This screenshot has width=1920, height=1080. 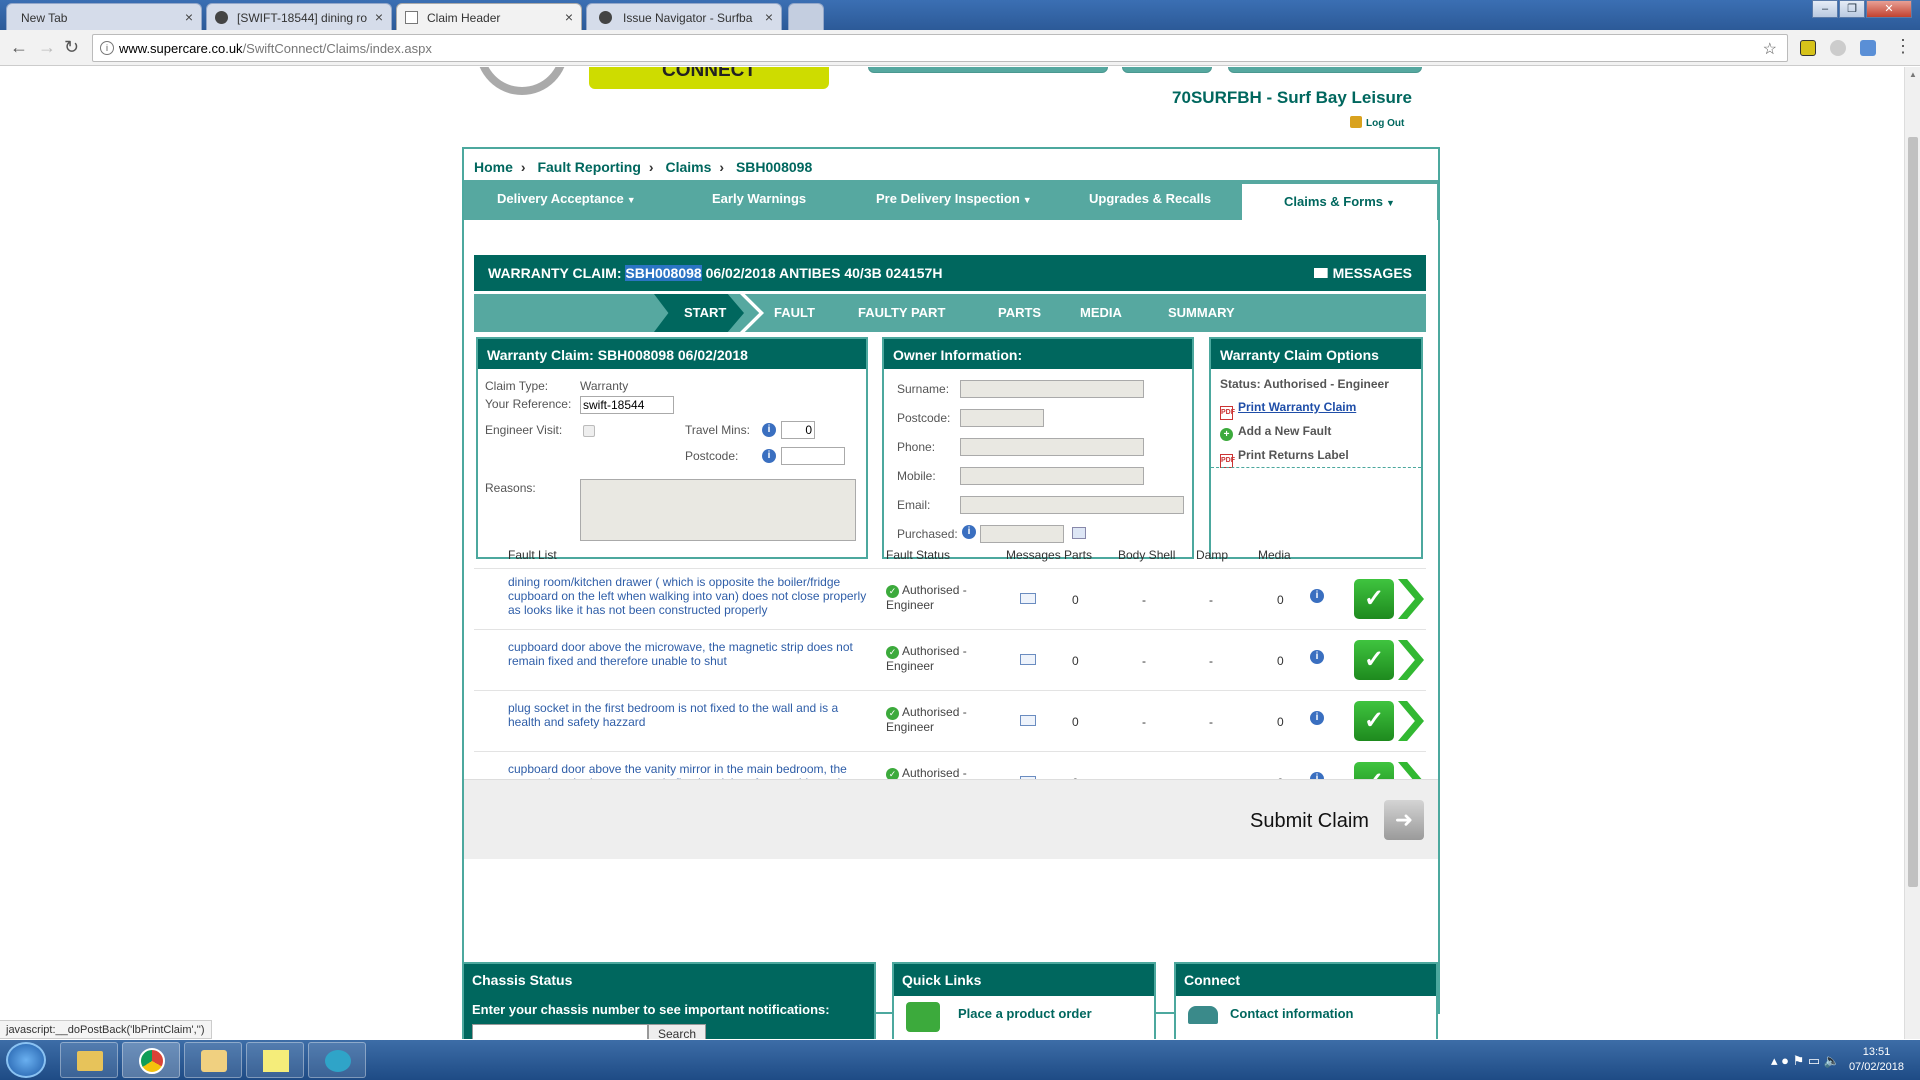 I want to click on reload-icon: ↻, so click(x=71, y=47).